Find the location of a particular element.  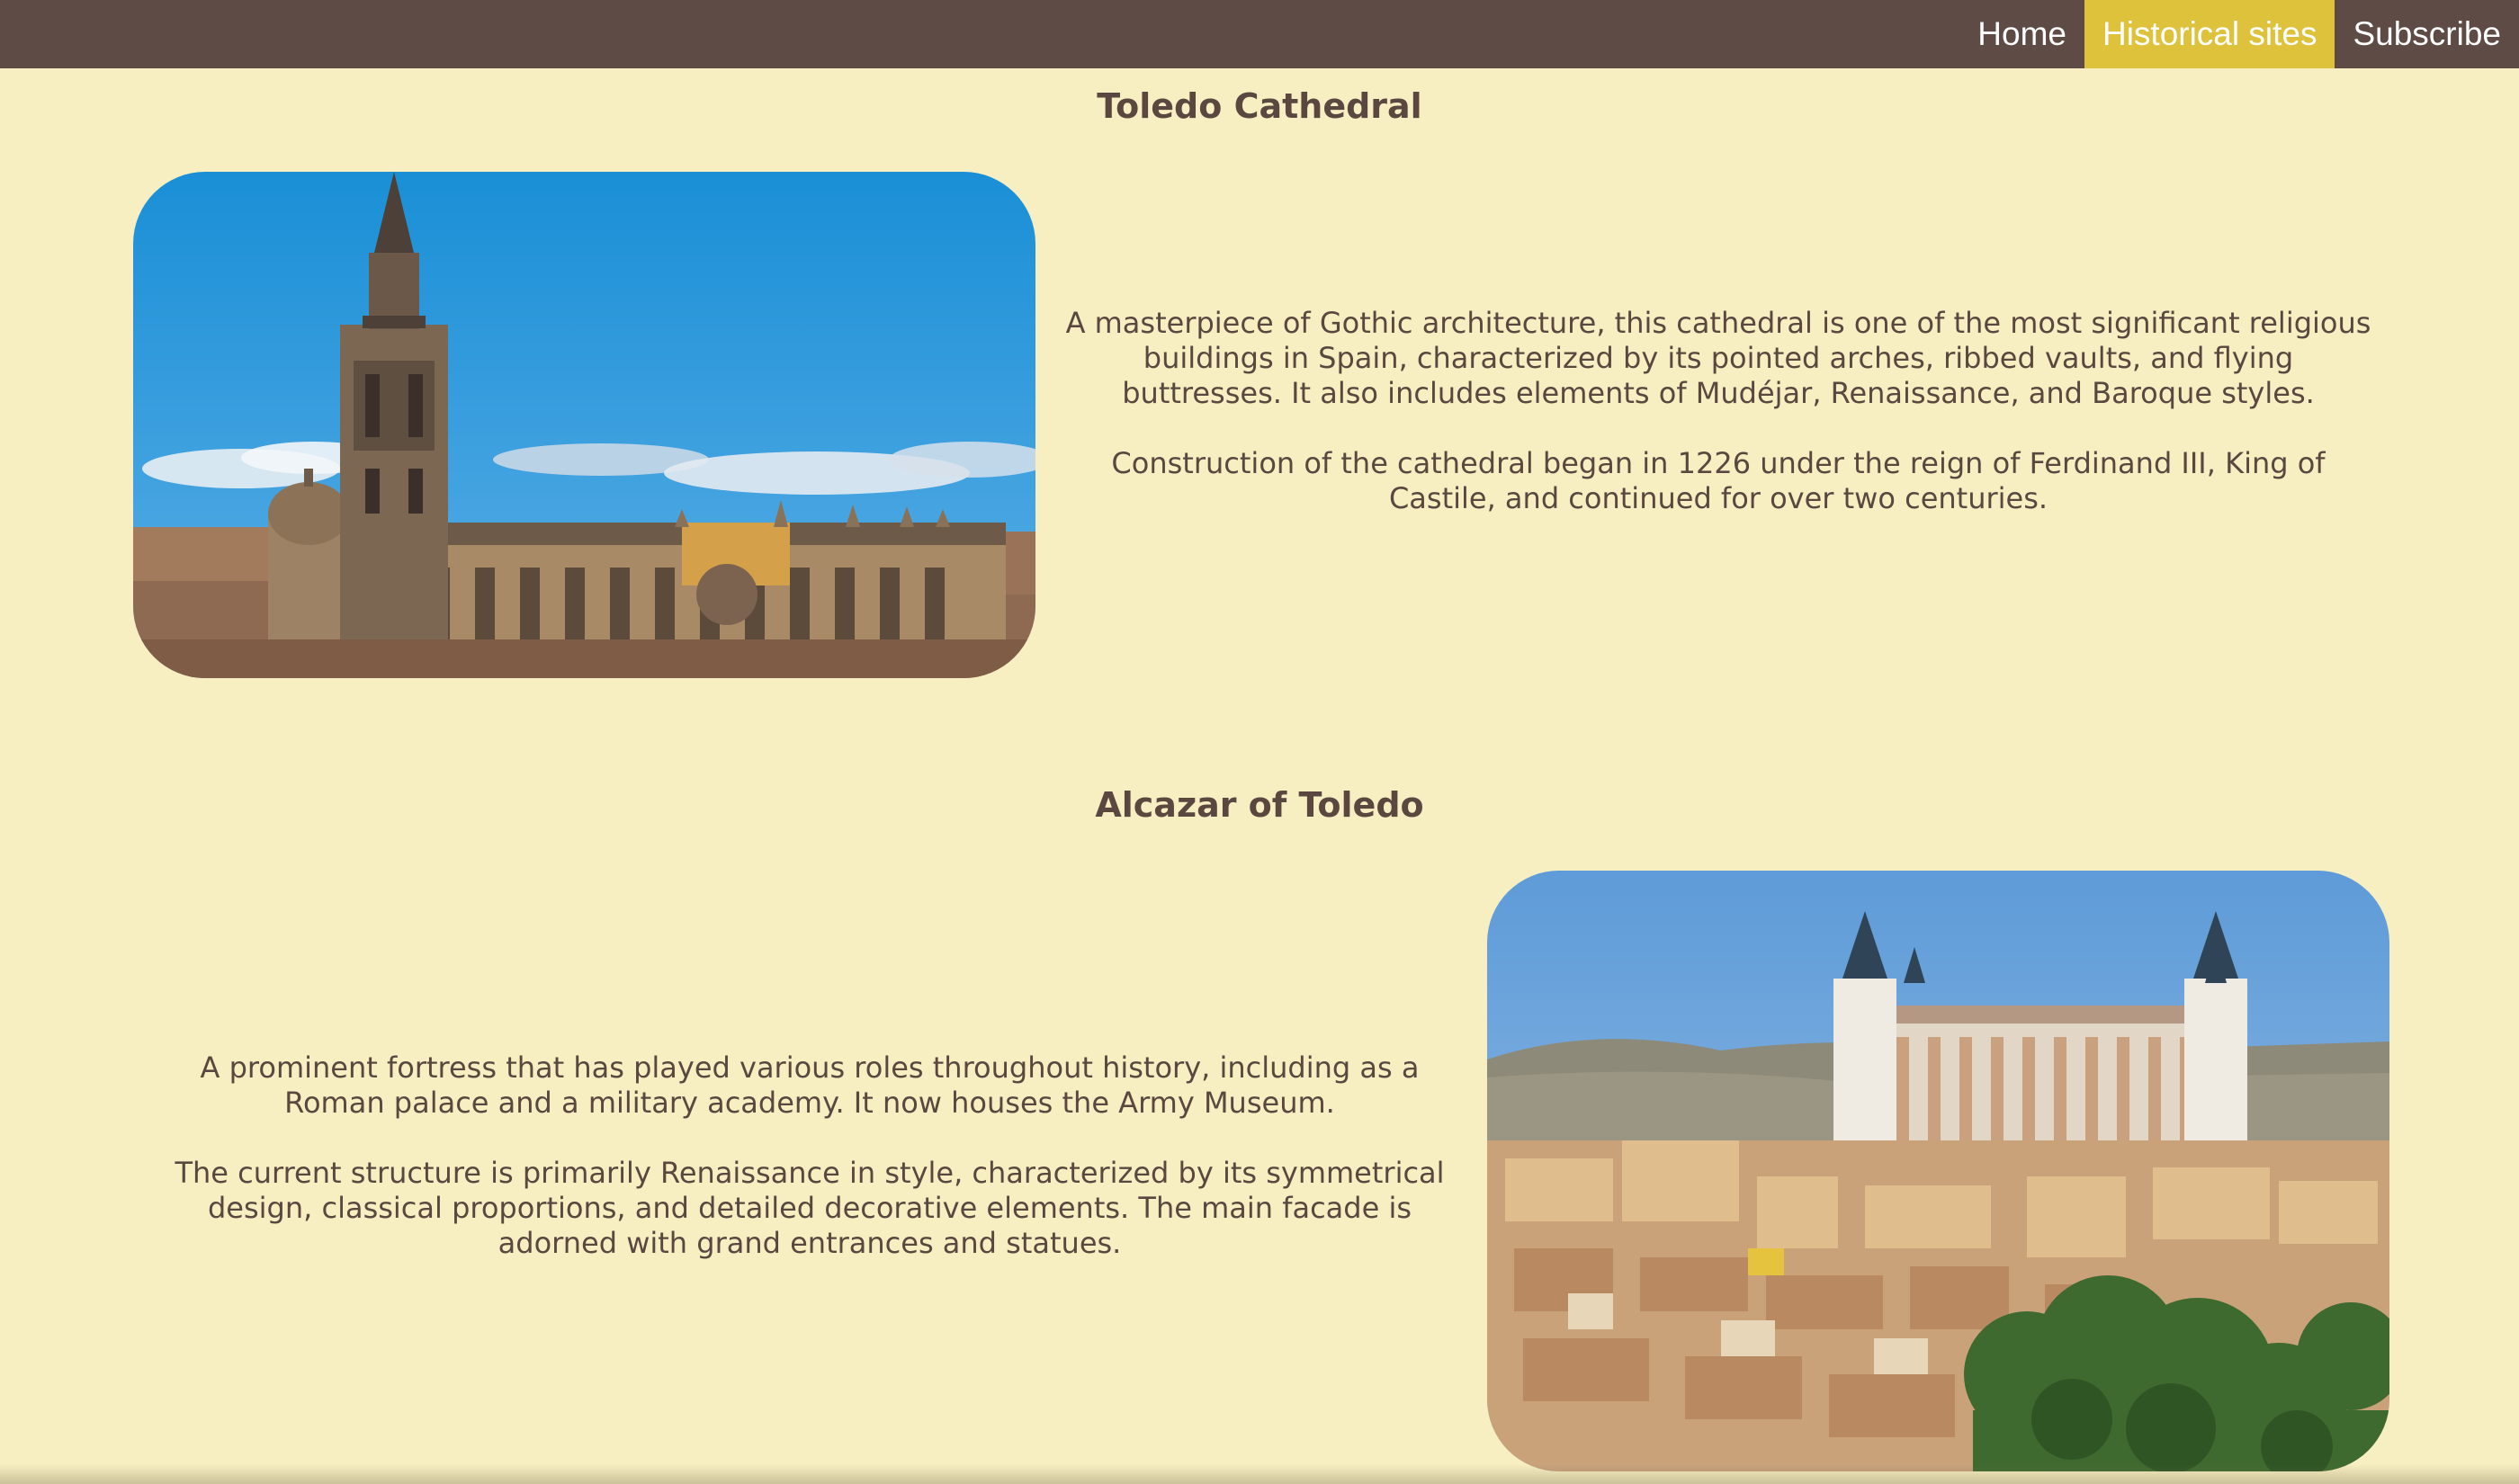

alcazar-of-toledo-photo is located at coordinates (1938, 1171).